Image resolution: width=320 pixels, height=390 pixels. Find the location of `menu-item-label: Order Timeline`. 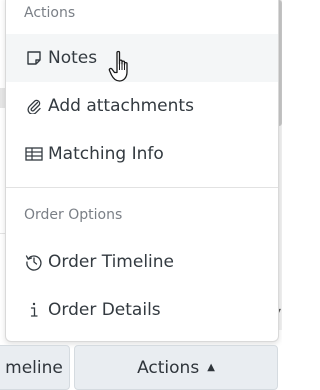

menu-item-label: Order Timeline is located at coordinates (111, 262).